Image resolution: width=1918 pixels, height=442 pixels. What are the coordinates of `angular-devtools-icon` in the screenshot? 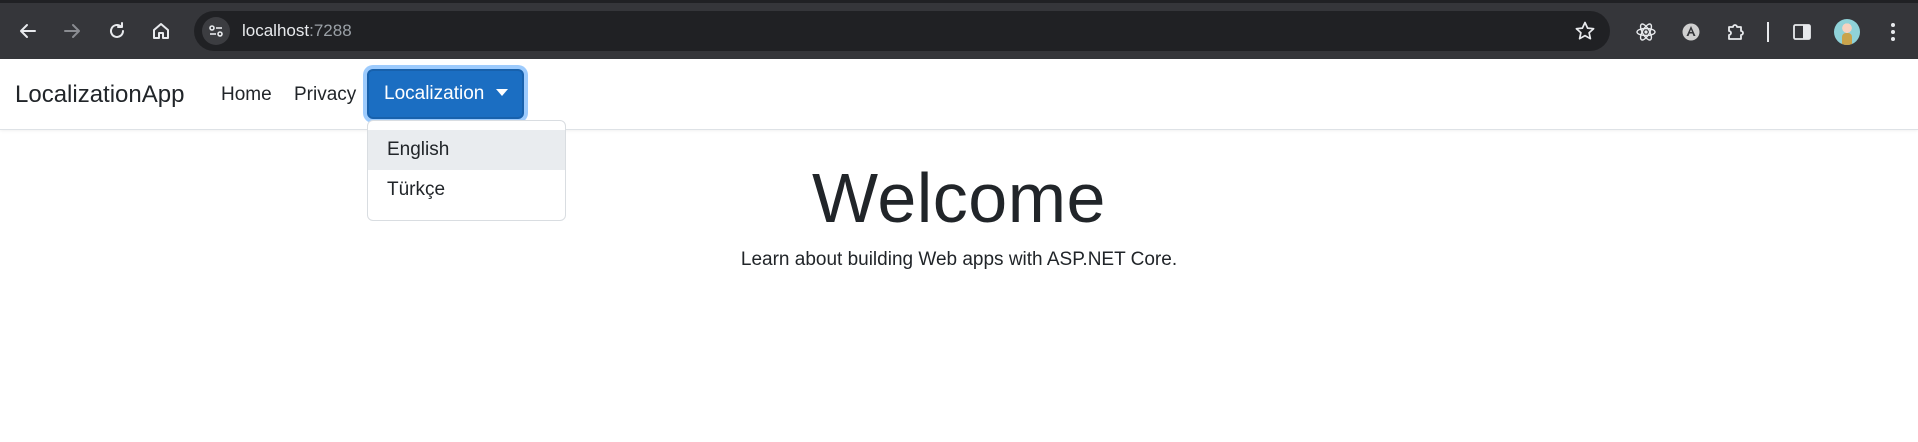 It's located at (1691, 32).